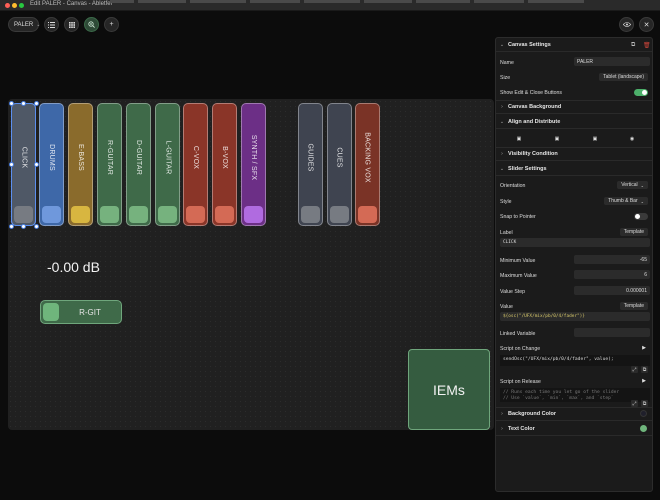 The width and height of the screenshot is (660, 500). What do you see at coordinates (623, 77) in the screenshot?
I see `size-select: Tablet (landscape)` at bounding box center [623, 77].